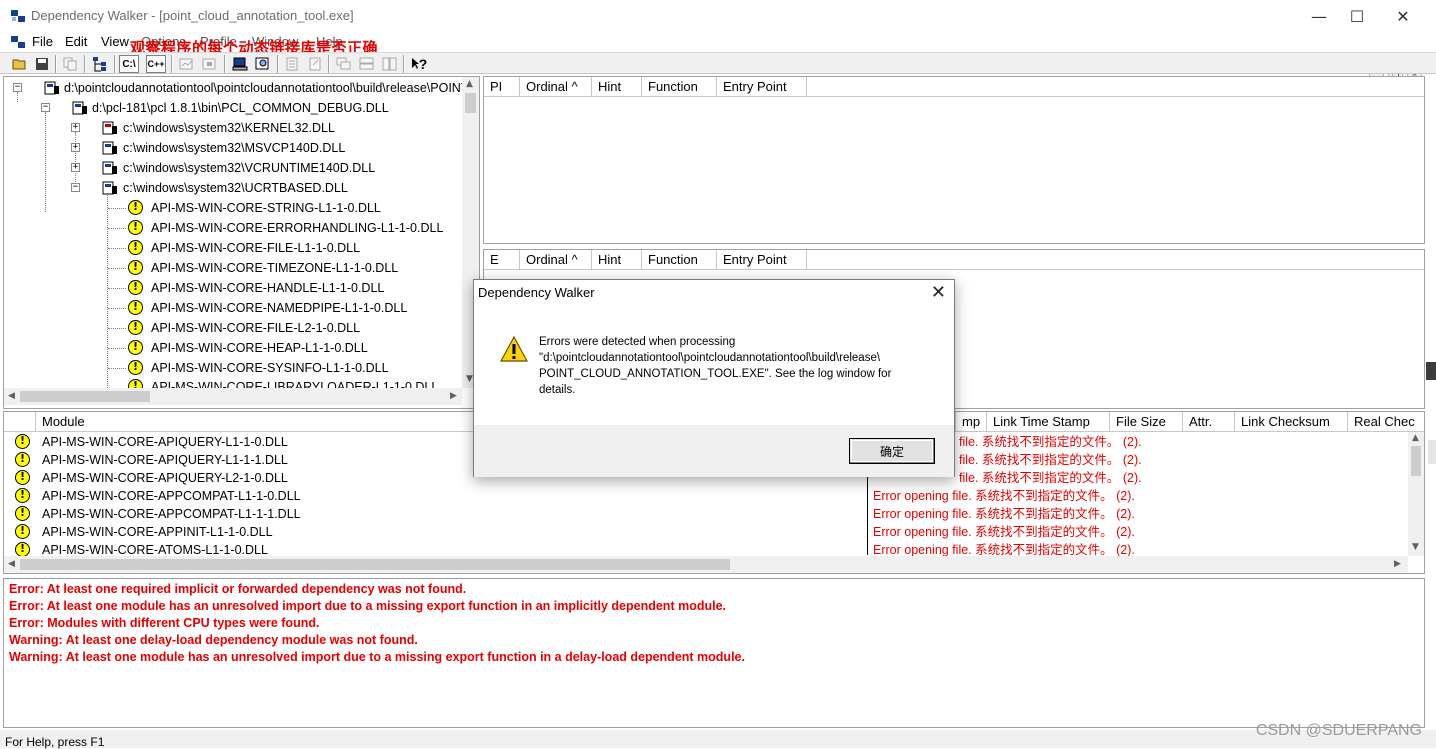  What do you see at coordinates (1004, 532) in the screenshot?
I see `module-error: Error opening file. 系统找不到指定的文件。 (2).` at bounding box center [1004, 532].